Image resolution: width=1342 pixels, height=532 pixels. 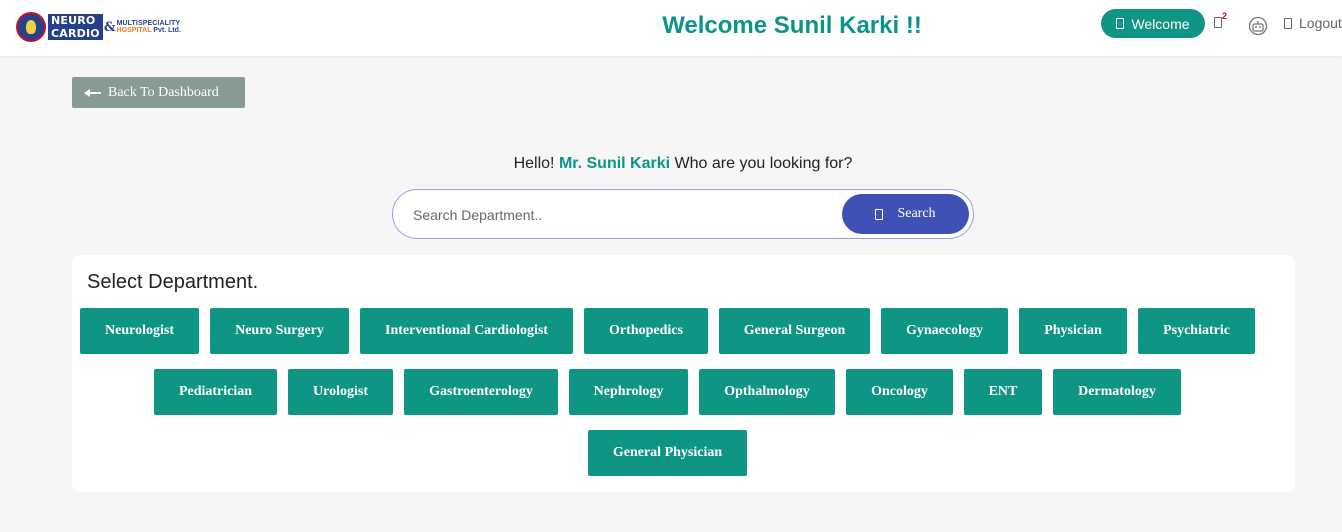 What do you see at coordinates (899, 392) in the screenshot?
I see `department-button: Oncology` at bounding box center [899, 392].